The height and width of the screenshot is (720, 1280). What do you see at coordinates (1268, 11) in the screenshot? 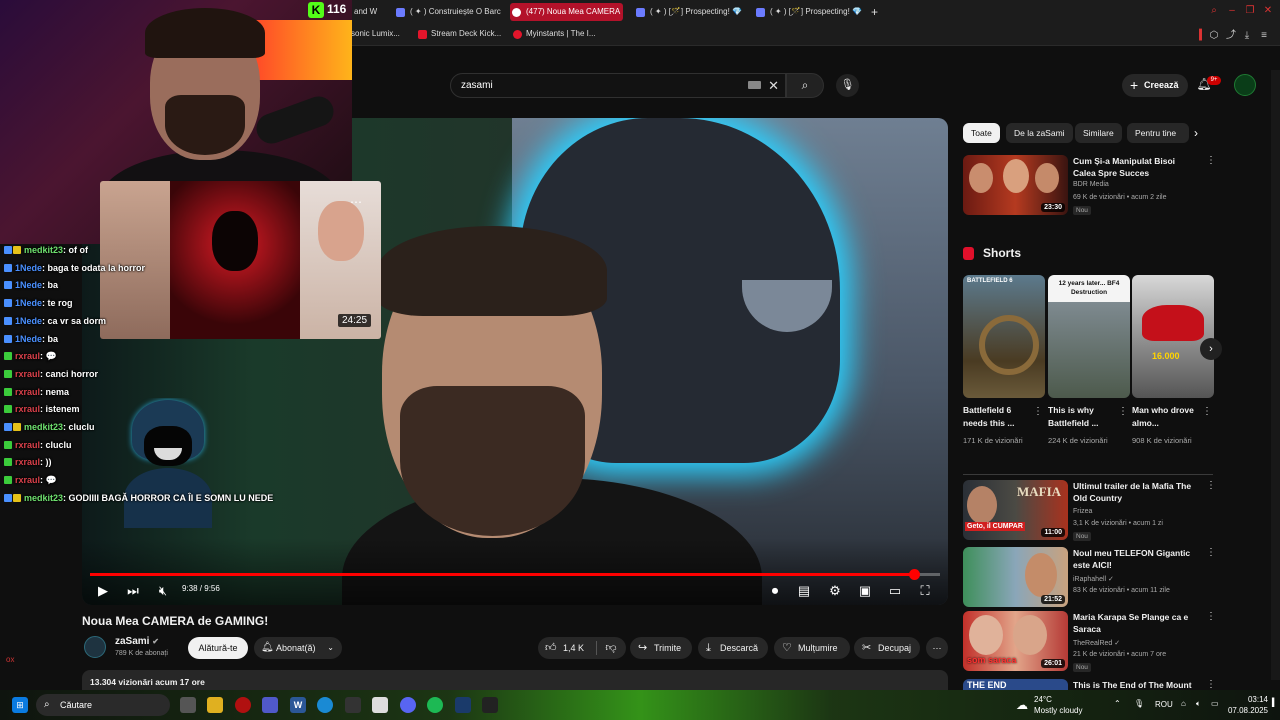
I see `close-window-icon: ✕` at bounding box center [1268, 11].